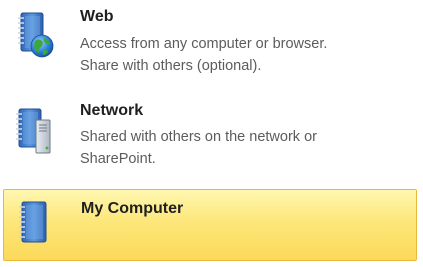 Image resolution: width=423 pixels, height=267 pixels. Describe the element at coordinates (118, 159) in the screenshot. I see `option-description-line: SharePoint.` at that location.